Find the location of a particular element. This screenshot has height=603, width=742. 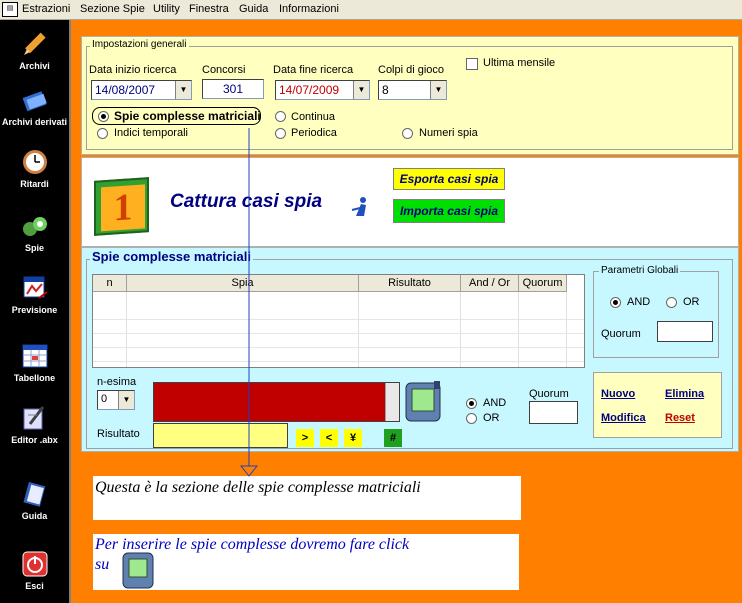

sidebar-item-ritardi: Ritardi is located at coordinates (34, 168).